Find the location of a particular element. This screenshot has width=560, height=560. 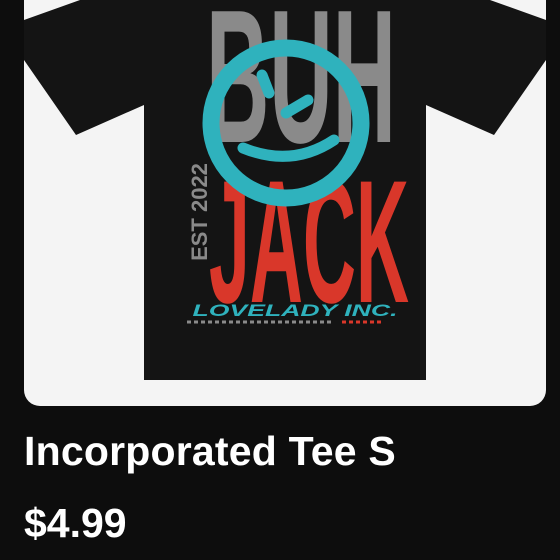

print-brand-line: LOVELADY INC. is located at coordinates (295, 310).